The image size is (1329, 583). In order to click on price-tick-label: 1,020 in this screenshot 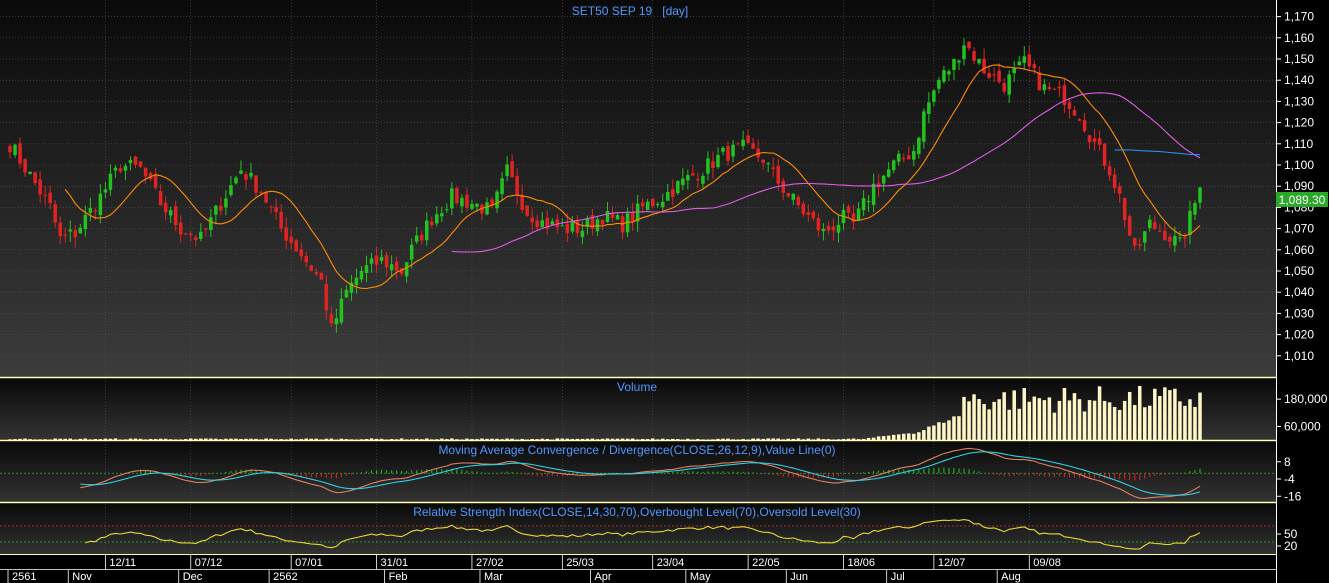, I will do `click(1299, 335)`.